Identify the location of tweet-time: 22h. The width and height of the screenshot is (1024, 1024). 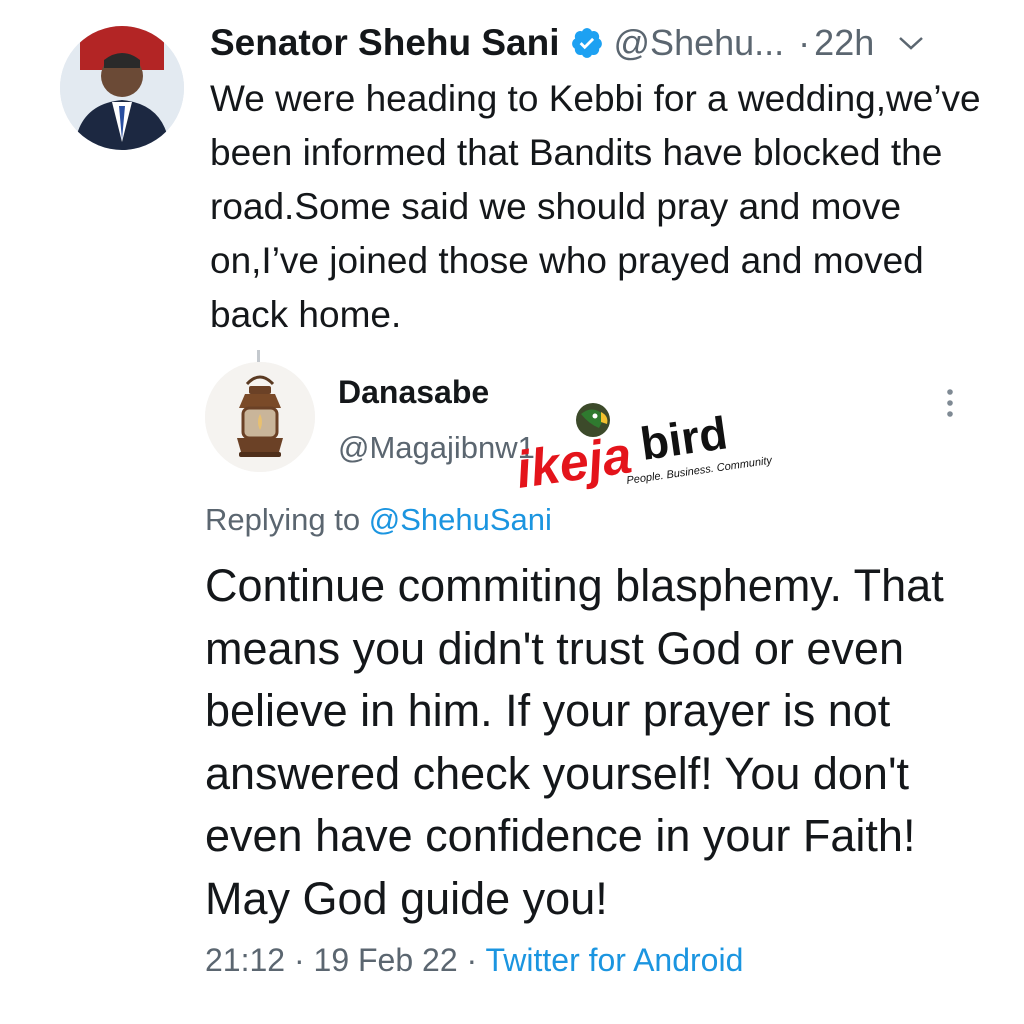
(844, 43).